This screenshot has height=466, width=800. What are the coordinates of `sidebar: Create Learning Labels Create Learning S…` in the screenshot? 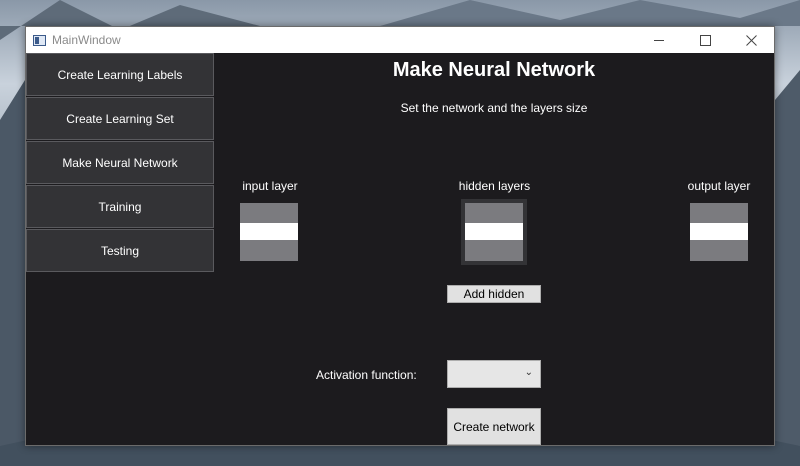 It's located at (120, 163).